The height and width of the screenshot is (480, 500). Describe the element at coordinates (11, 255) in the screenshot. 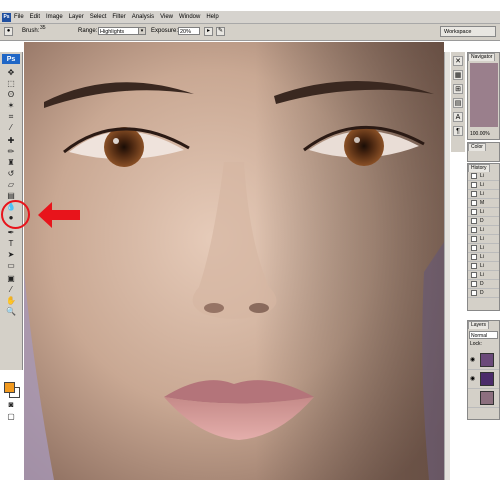

I see `path-selection-tool-icon: ➤` at that location.